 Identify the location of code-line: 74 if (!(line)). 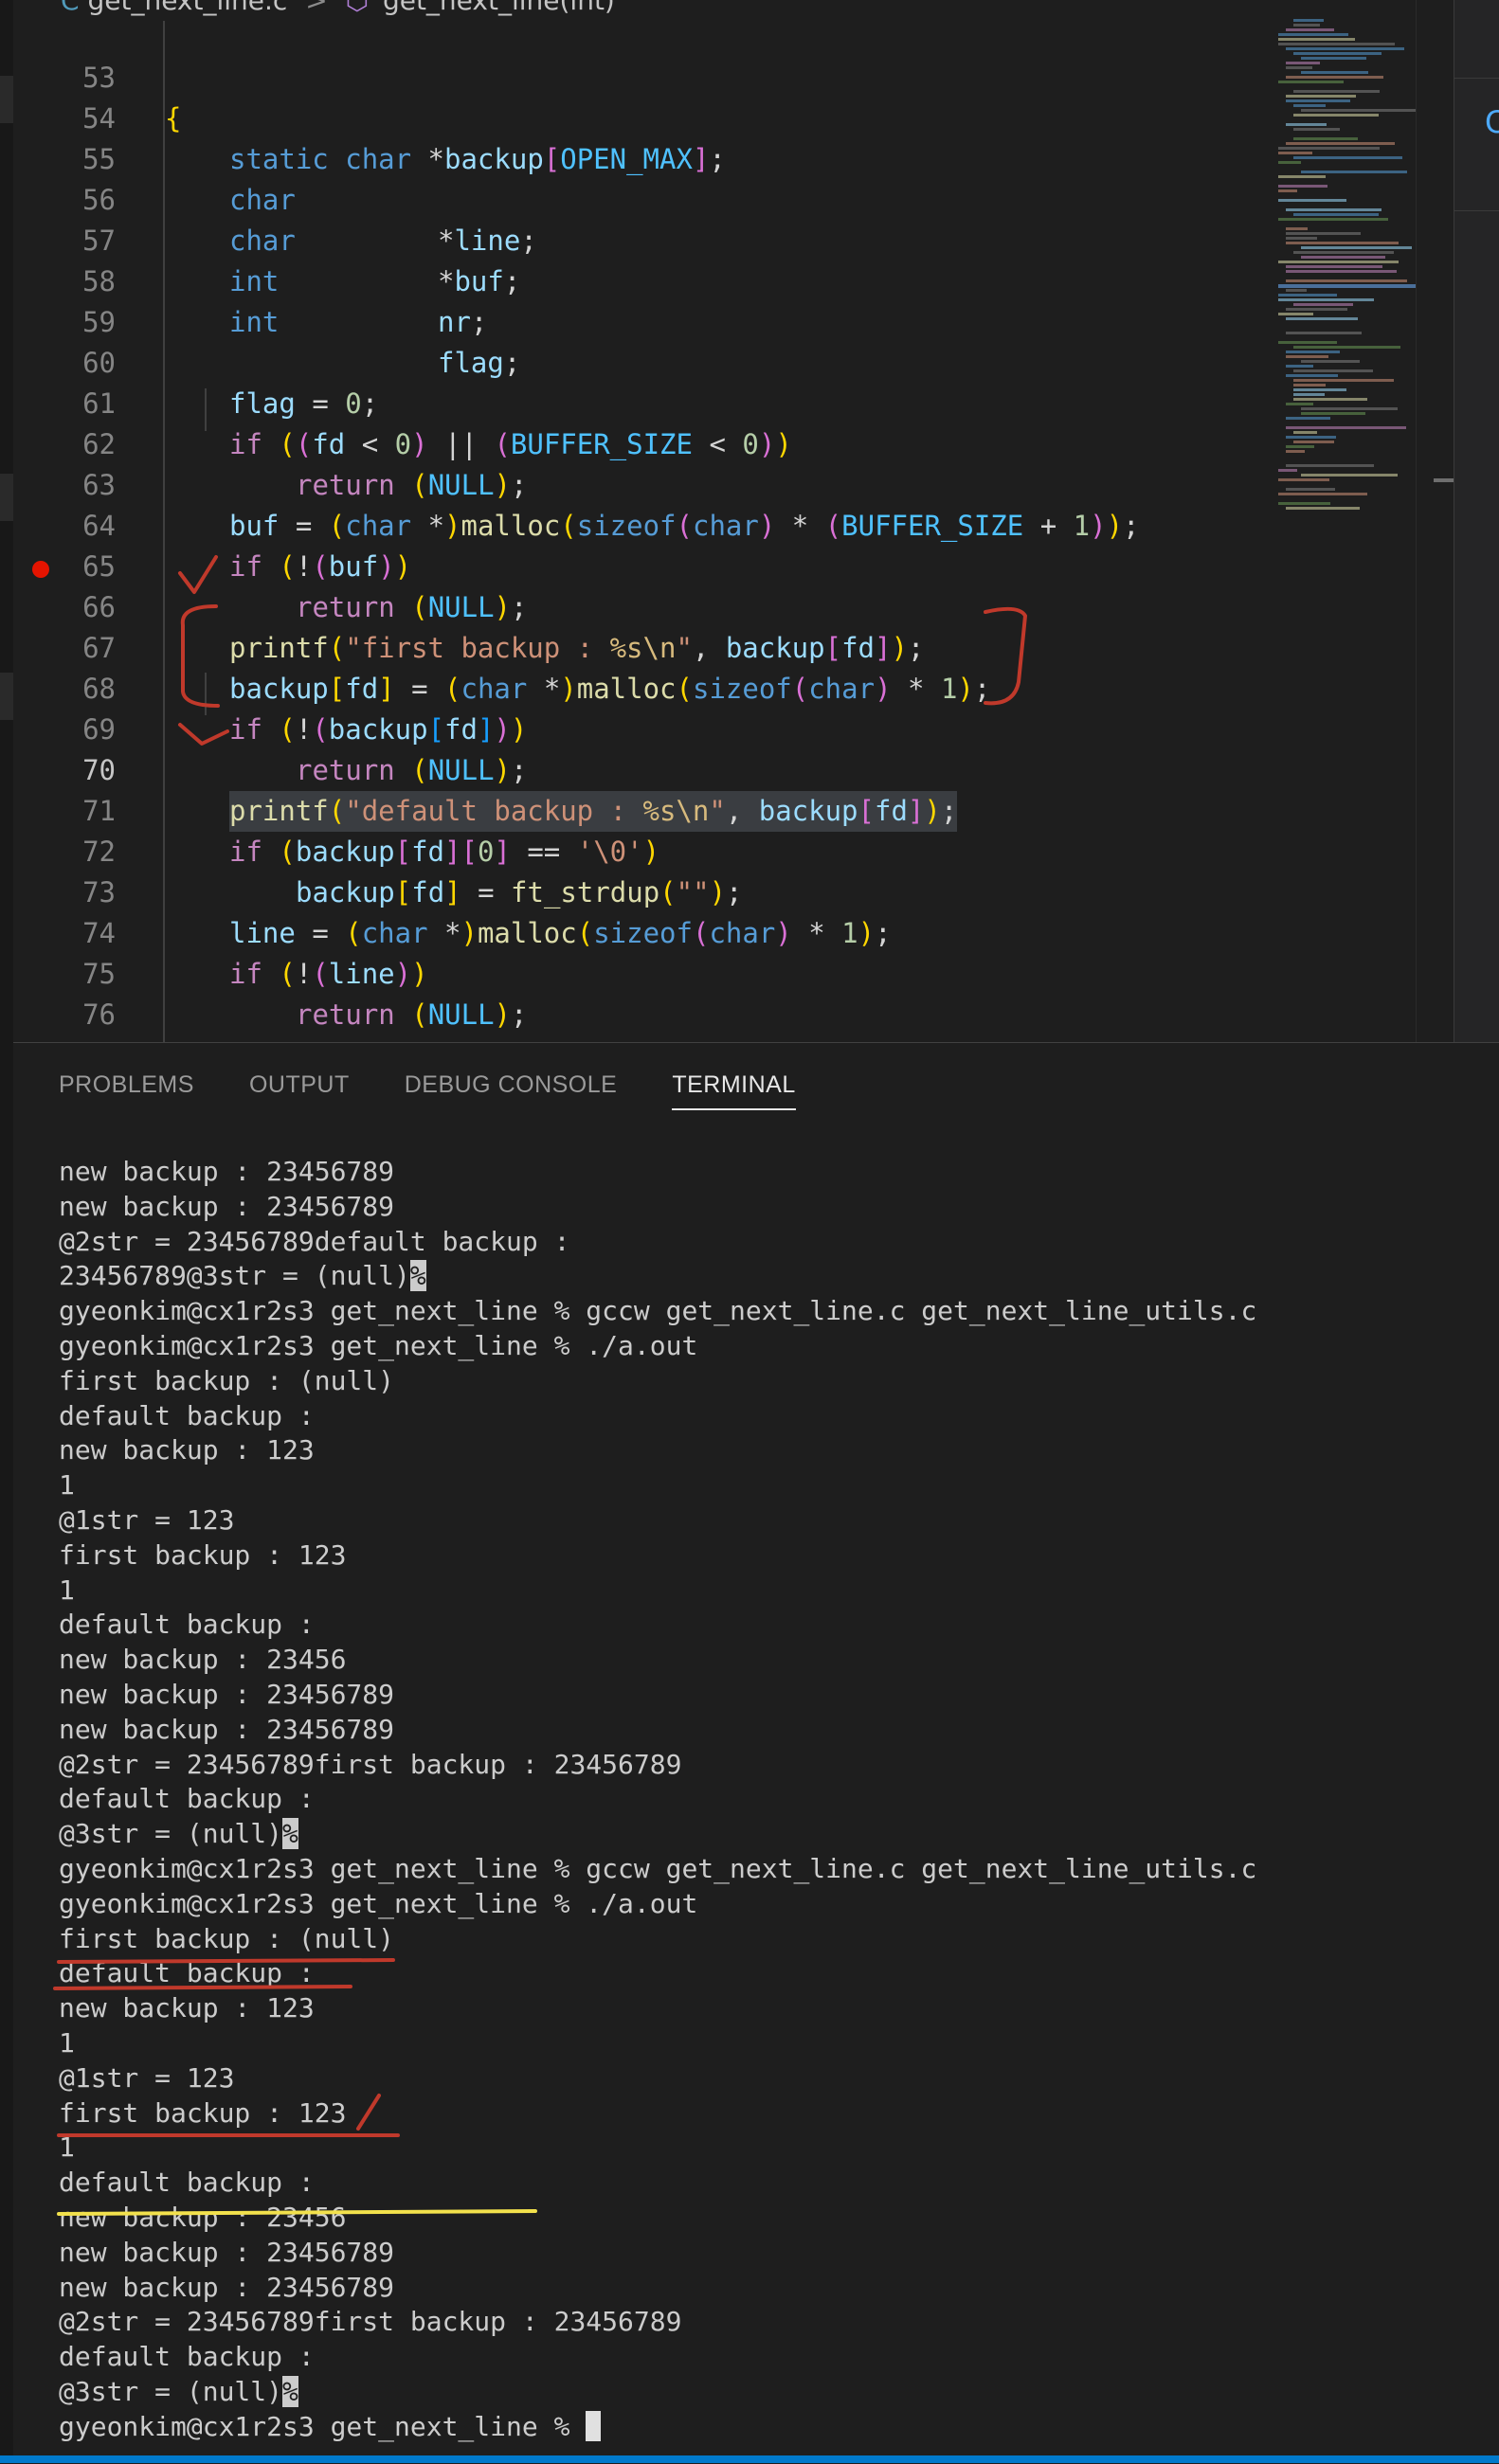
(648, 931).